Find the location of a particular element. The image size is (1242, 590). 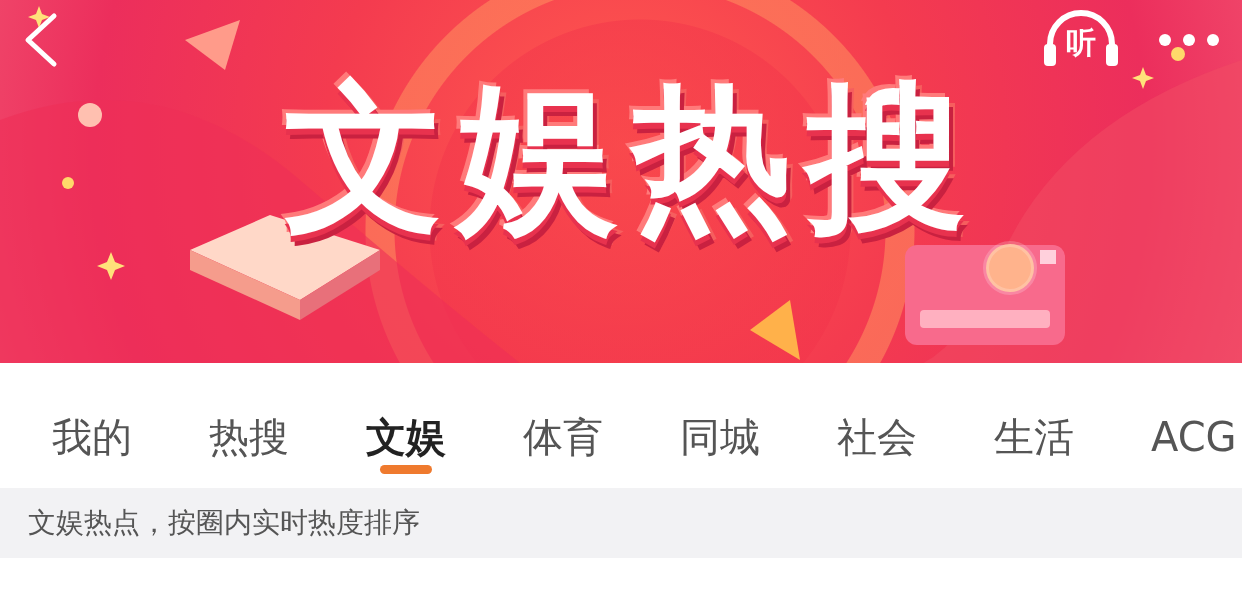

category-tab: ACG is located at coordinates (1194, 419).